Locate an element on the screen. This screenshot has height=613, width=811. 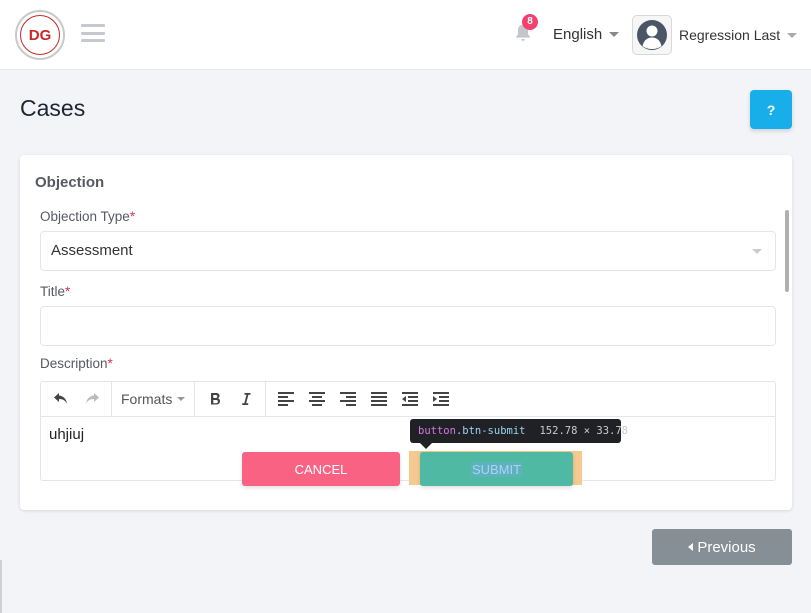
tooltip-dimensions: 152.78 × 33.78 is located at coordinates (583, 431).